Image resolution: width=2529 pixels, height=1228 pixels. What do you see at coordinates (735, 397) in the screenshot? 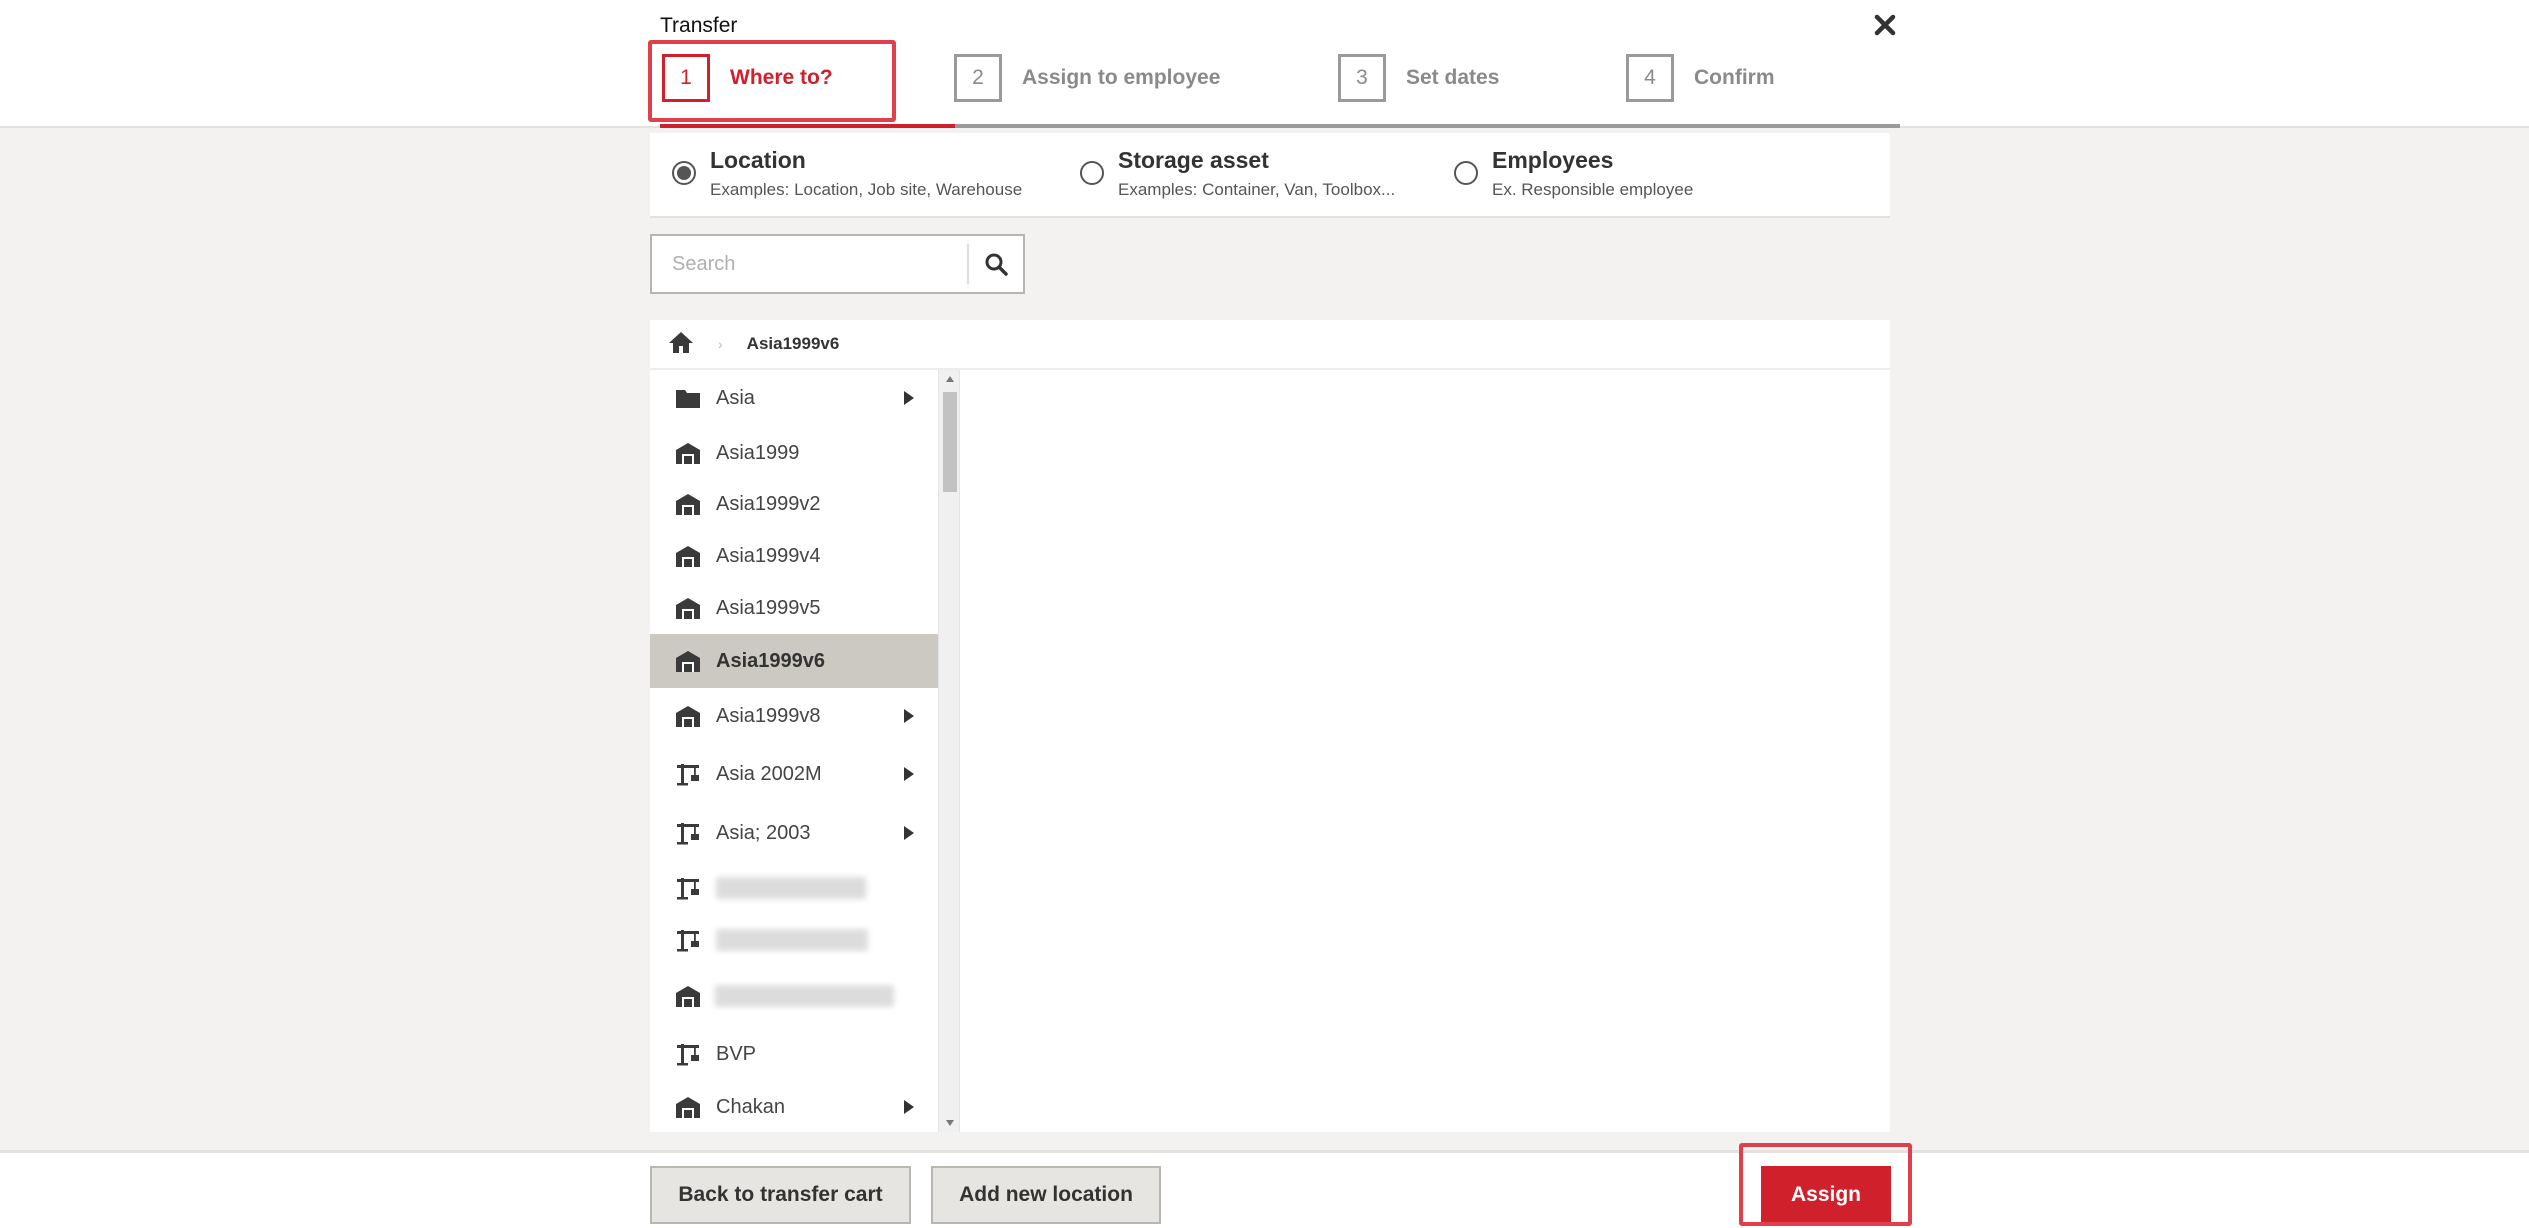
I see `location-label: Asia` at bounding box center [735, 397].